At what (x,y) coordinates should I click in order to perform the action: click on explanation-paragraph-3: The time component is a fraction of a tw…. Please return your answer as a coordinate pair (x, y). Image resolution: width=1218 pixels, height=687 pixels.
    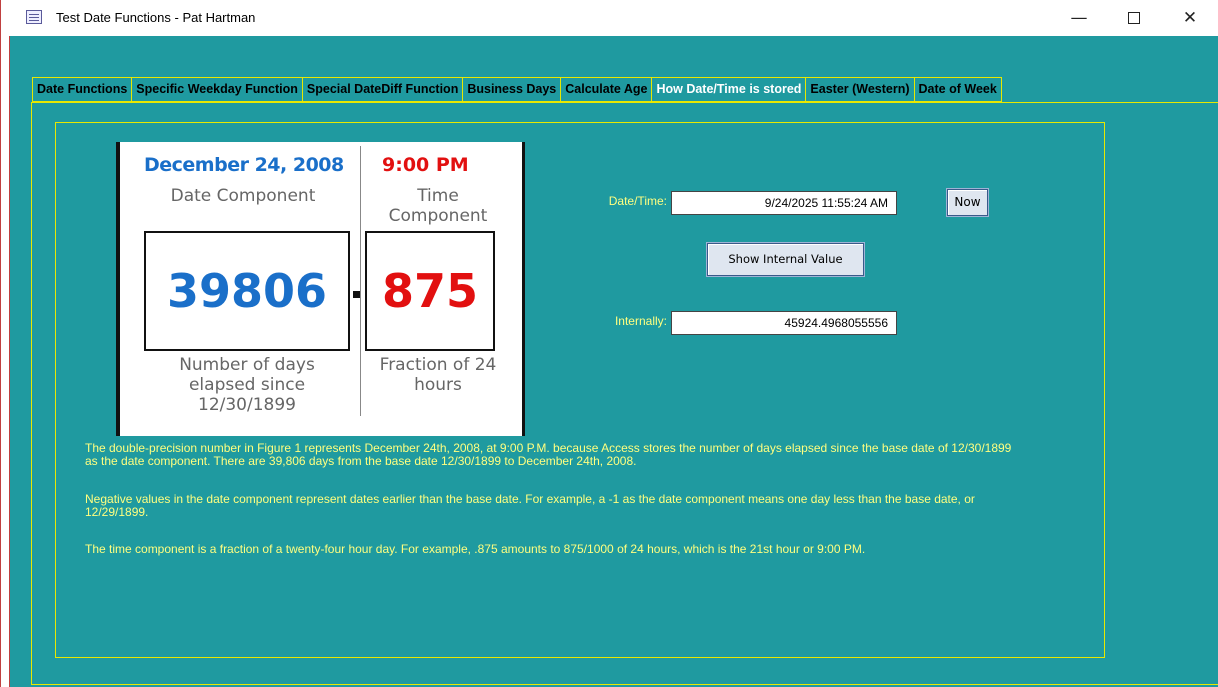
    Looking at the image, I should click on (475, 549).